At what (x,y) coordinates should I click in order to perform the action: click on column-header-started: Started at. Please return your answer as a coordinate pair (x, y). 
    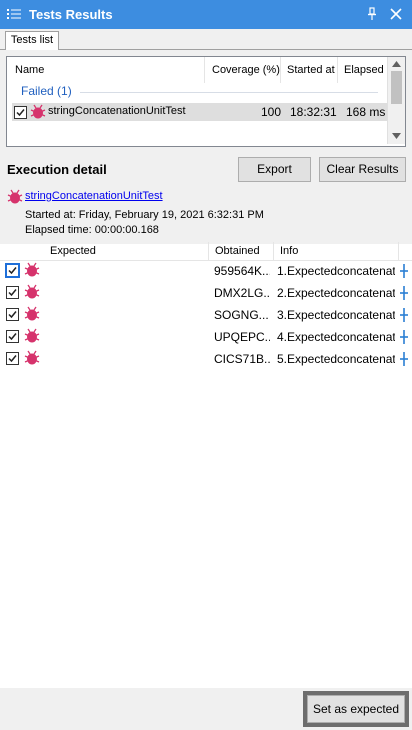
    Looking at the image, I should click on (308, 70).